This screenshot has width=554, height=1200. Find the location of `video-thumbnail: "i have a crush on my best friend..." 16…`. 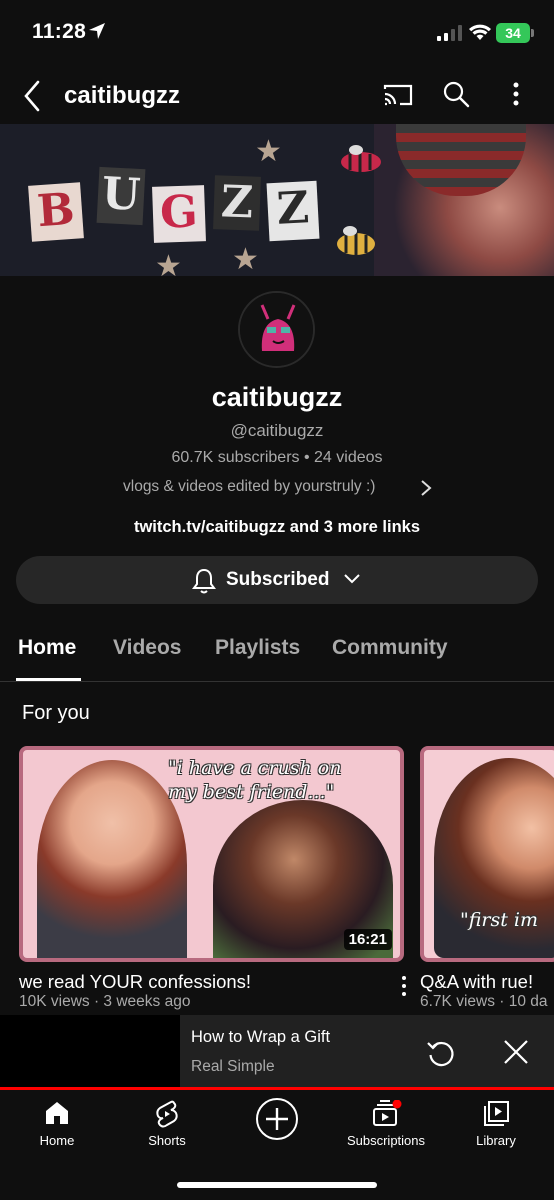

video-thumbnail: "i have a crush on my best friend..." 16… is located at coordinates (211, 854).